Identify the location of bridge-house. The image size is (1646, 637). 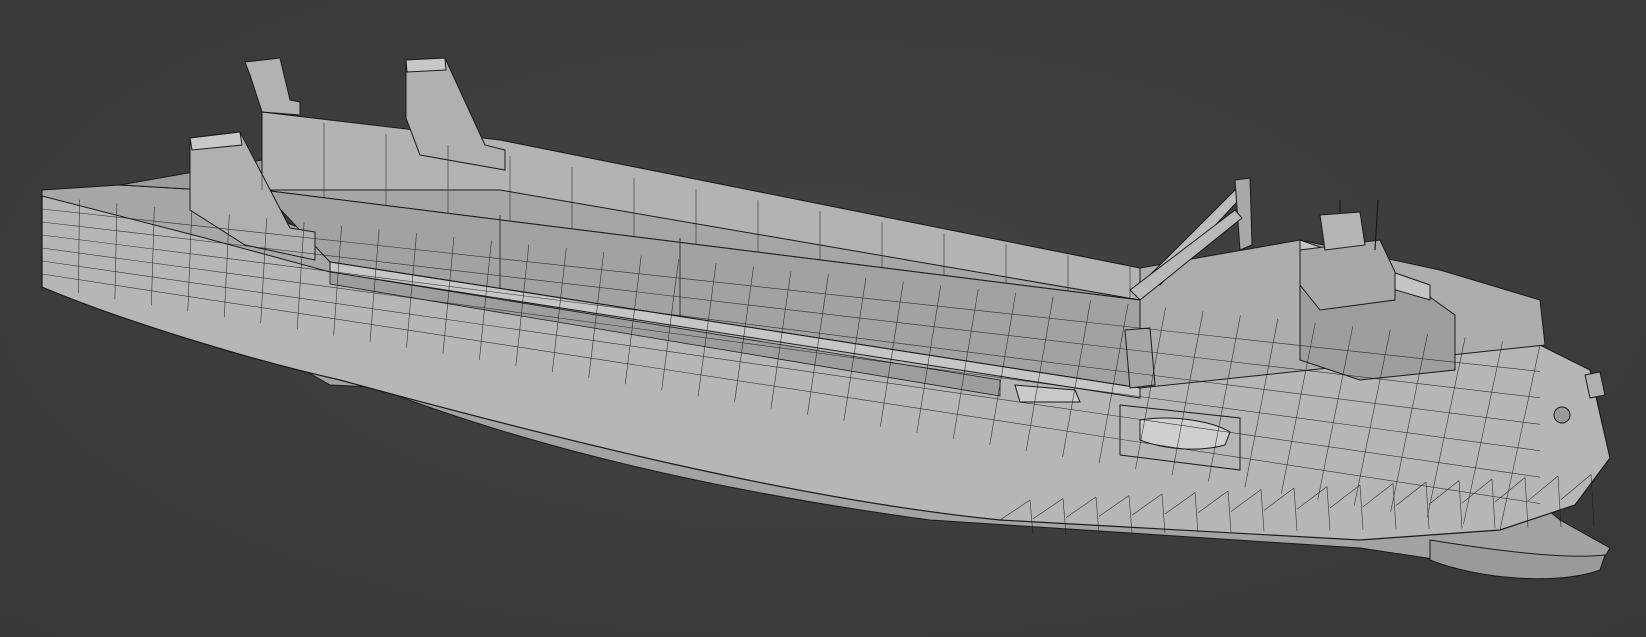
(1347, 255).